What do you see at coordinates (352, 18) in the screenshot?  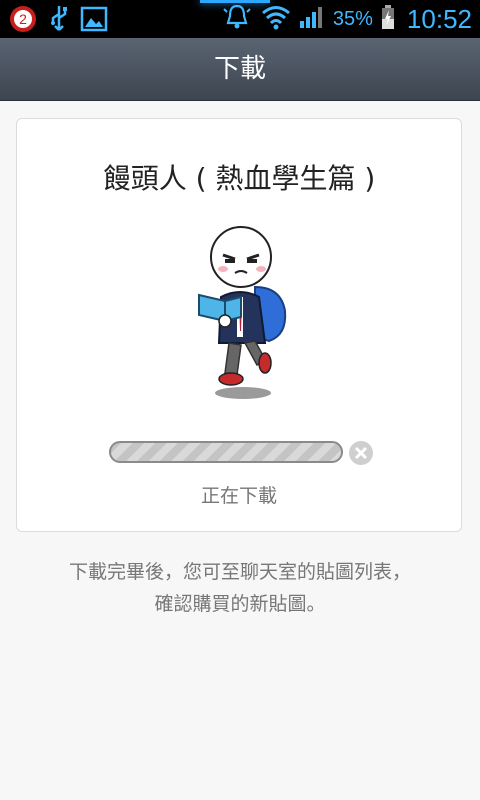 I see `battery-percent: 35%` at bounding box center [352, 18].